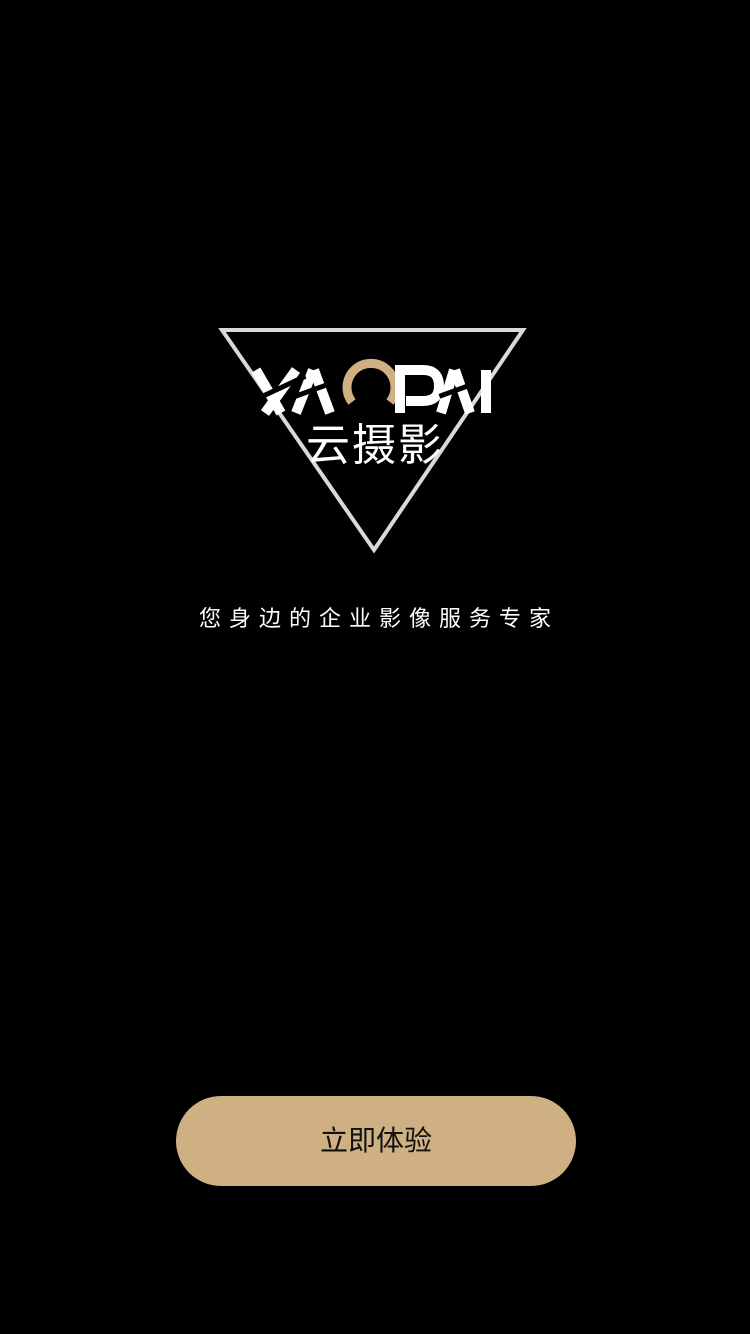 Image resolution: width=750 pixels, height=1334 pixels. I want to click on yaopai-wordmark, so click(371, 387).